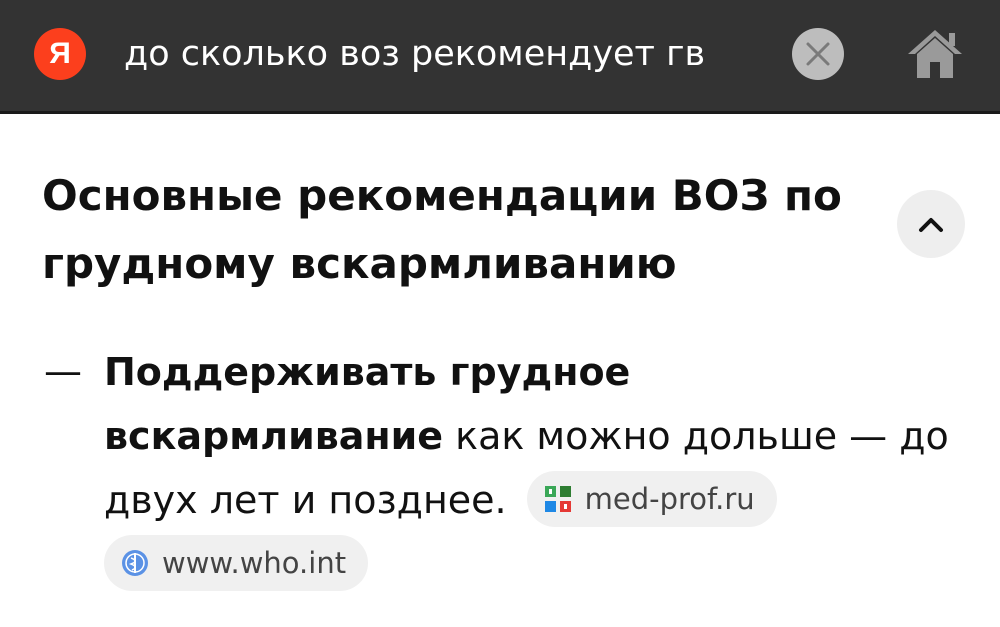 Image resolution: width=1000 pixels, height=627 pixels. I want to click on home-button, so click(935, 53).